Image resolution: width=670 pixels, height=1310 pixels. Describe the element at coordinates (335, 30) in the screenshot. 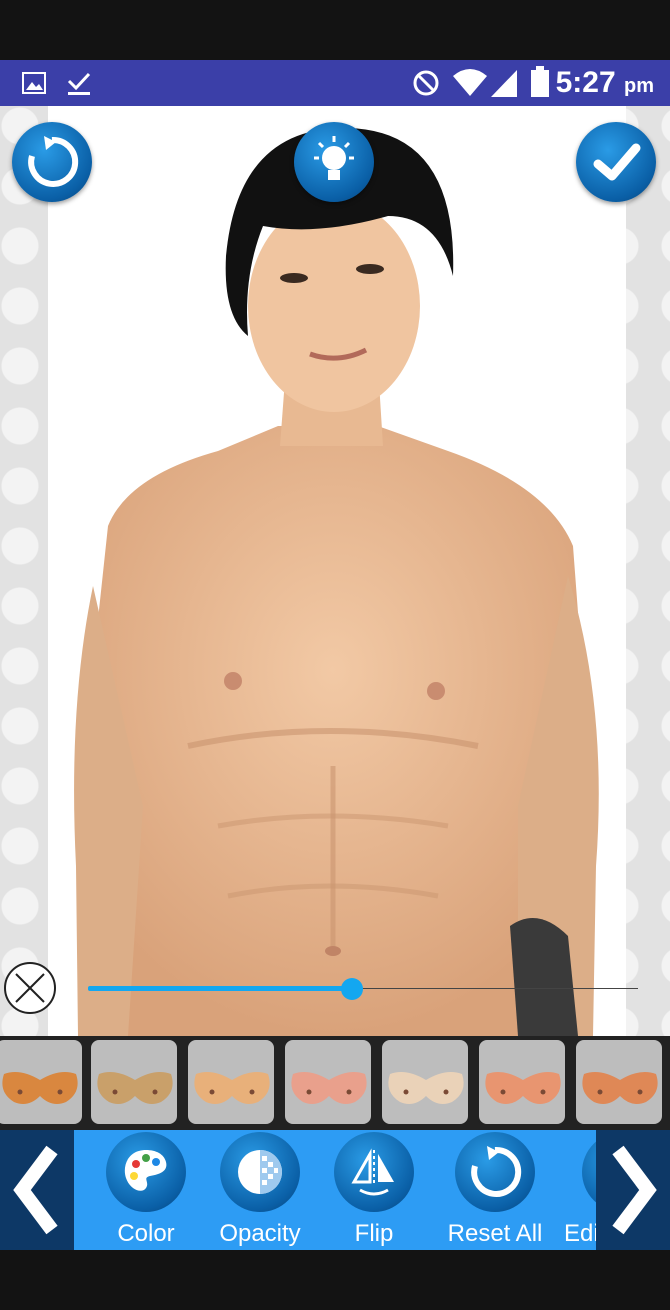

I see `top-black-bar` at that location.